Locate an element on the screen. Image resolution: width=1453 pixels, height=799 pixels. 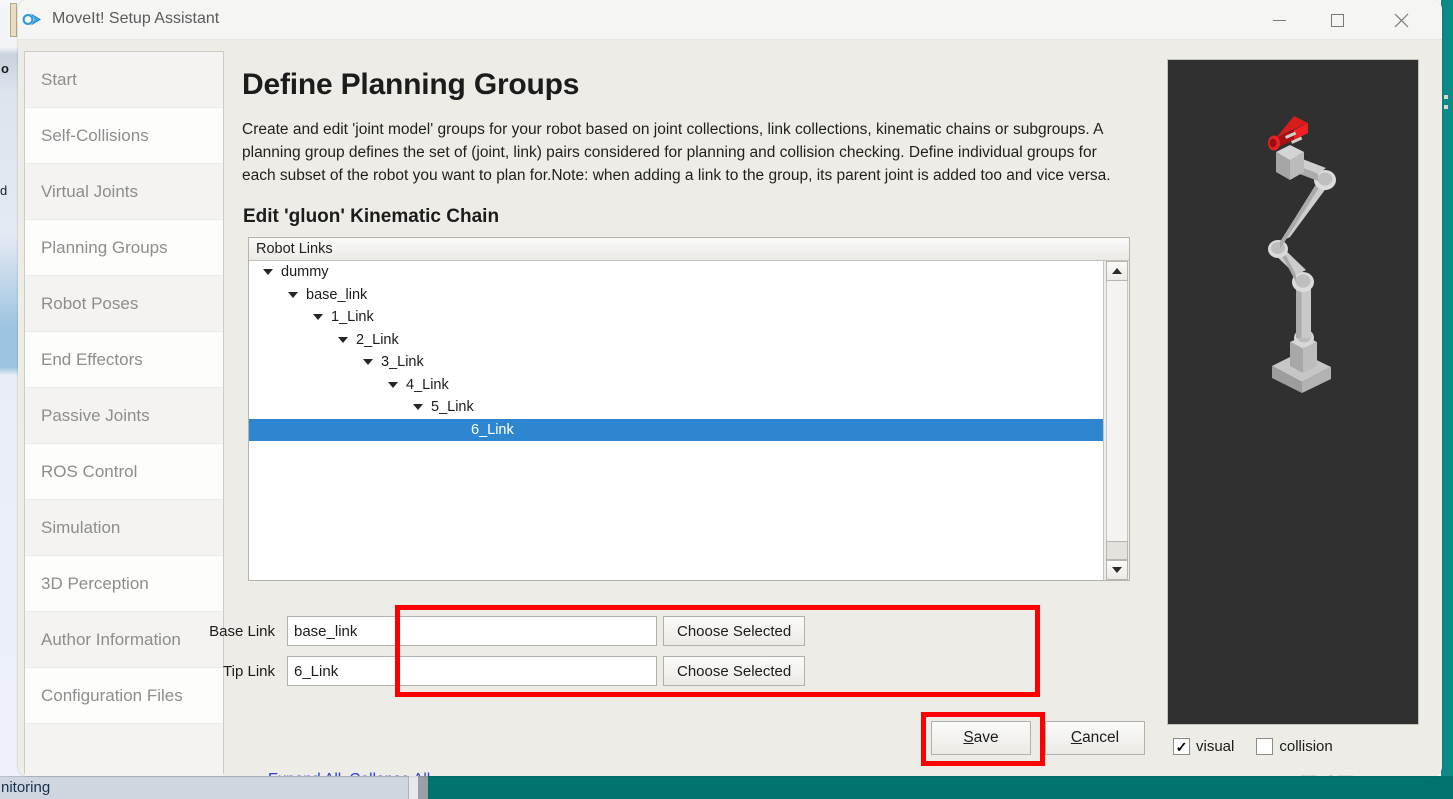
tip-link-field-row: Tip Link 6_Link Choose Selected is located at coordinates (493, 671).